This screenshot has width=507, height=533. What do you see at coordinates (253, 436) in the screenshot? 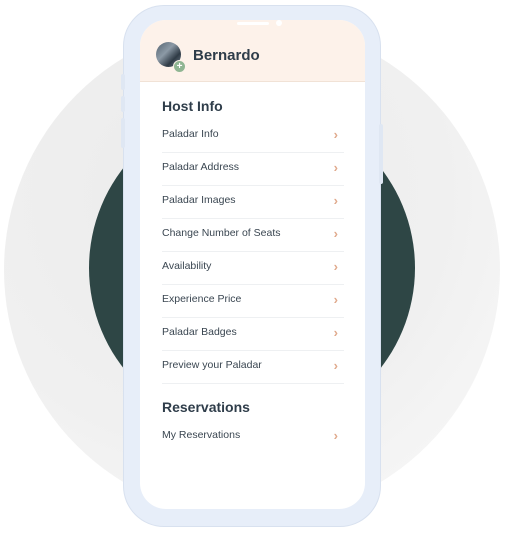
I see `menu-item-my-reservations: My Reservations ›` at bounding box center [253, 436].